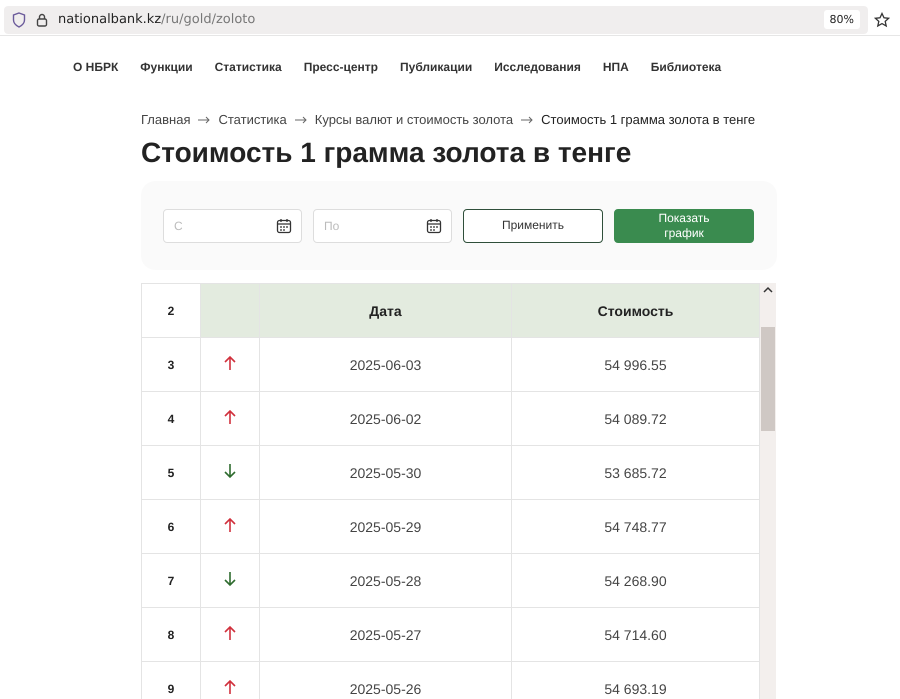 The image size is (900, 699). Describe the element at coordinates (232, 225) in the screenshot. I see `date-from-field: С` at that location.